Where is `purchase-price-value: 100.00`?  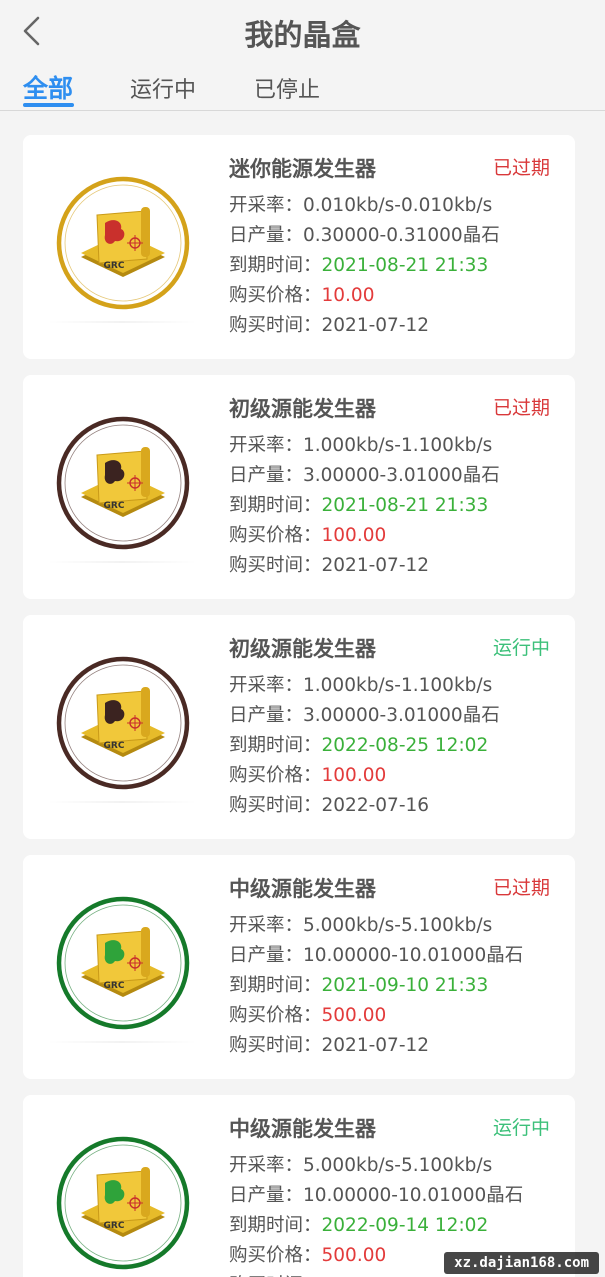 purchase-price-value: 100.00 is located at coordinates (354, 775).